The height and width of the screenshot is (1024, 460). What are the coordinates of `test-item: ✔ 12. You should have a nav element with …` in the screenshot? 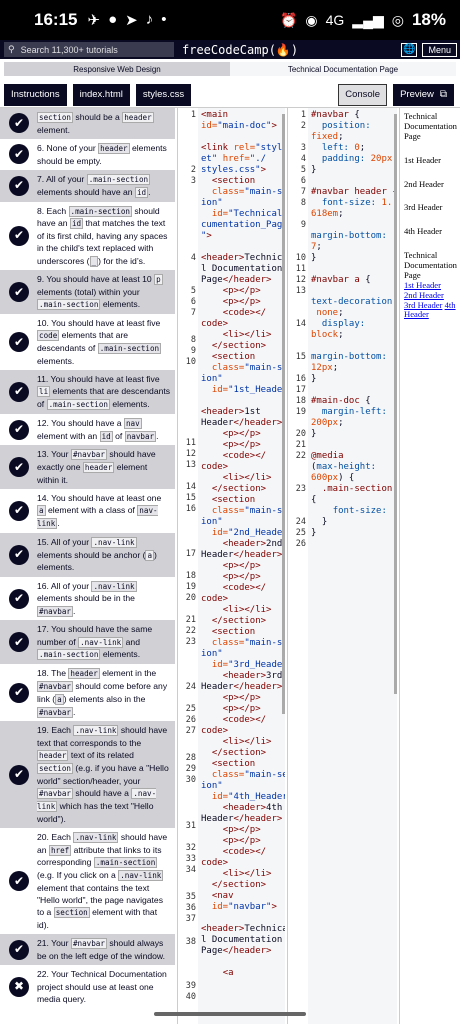 It's located at (87, 430).